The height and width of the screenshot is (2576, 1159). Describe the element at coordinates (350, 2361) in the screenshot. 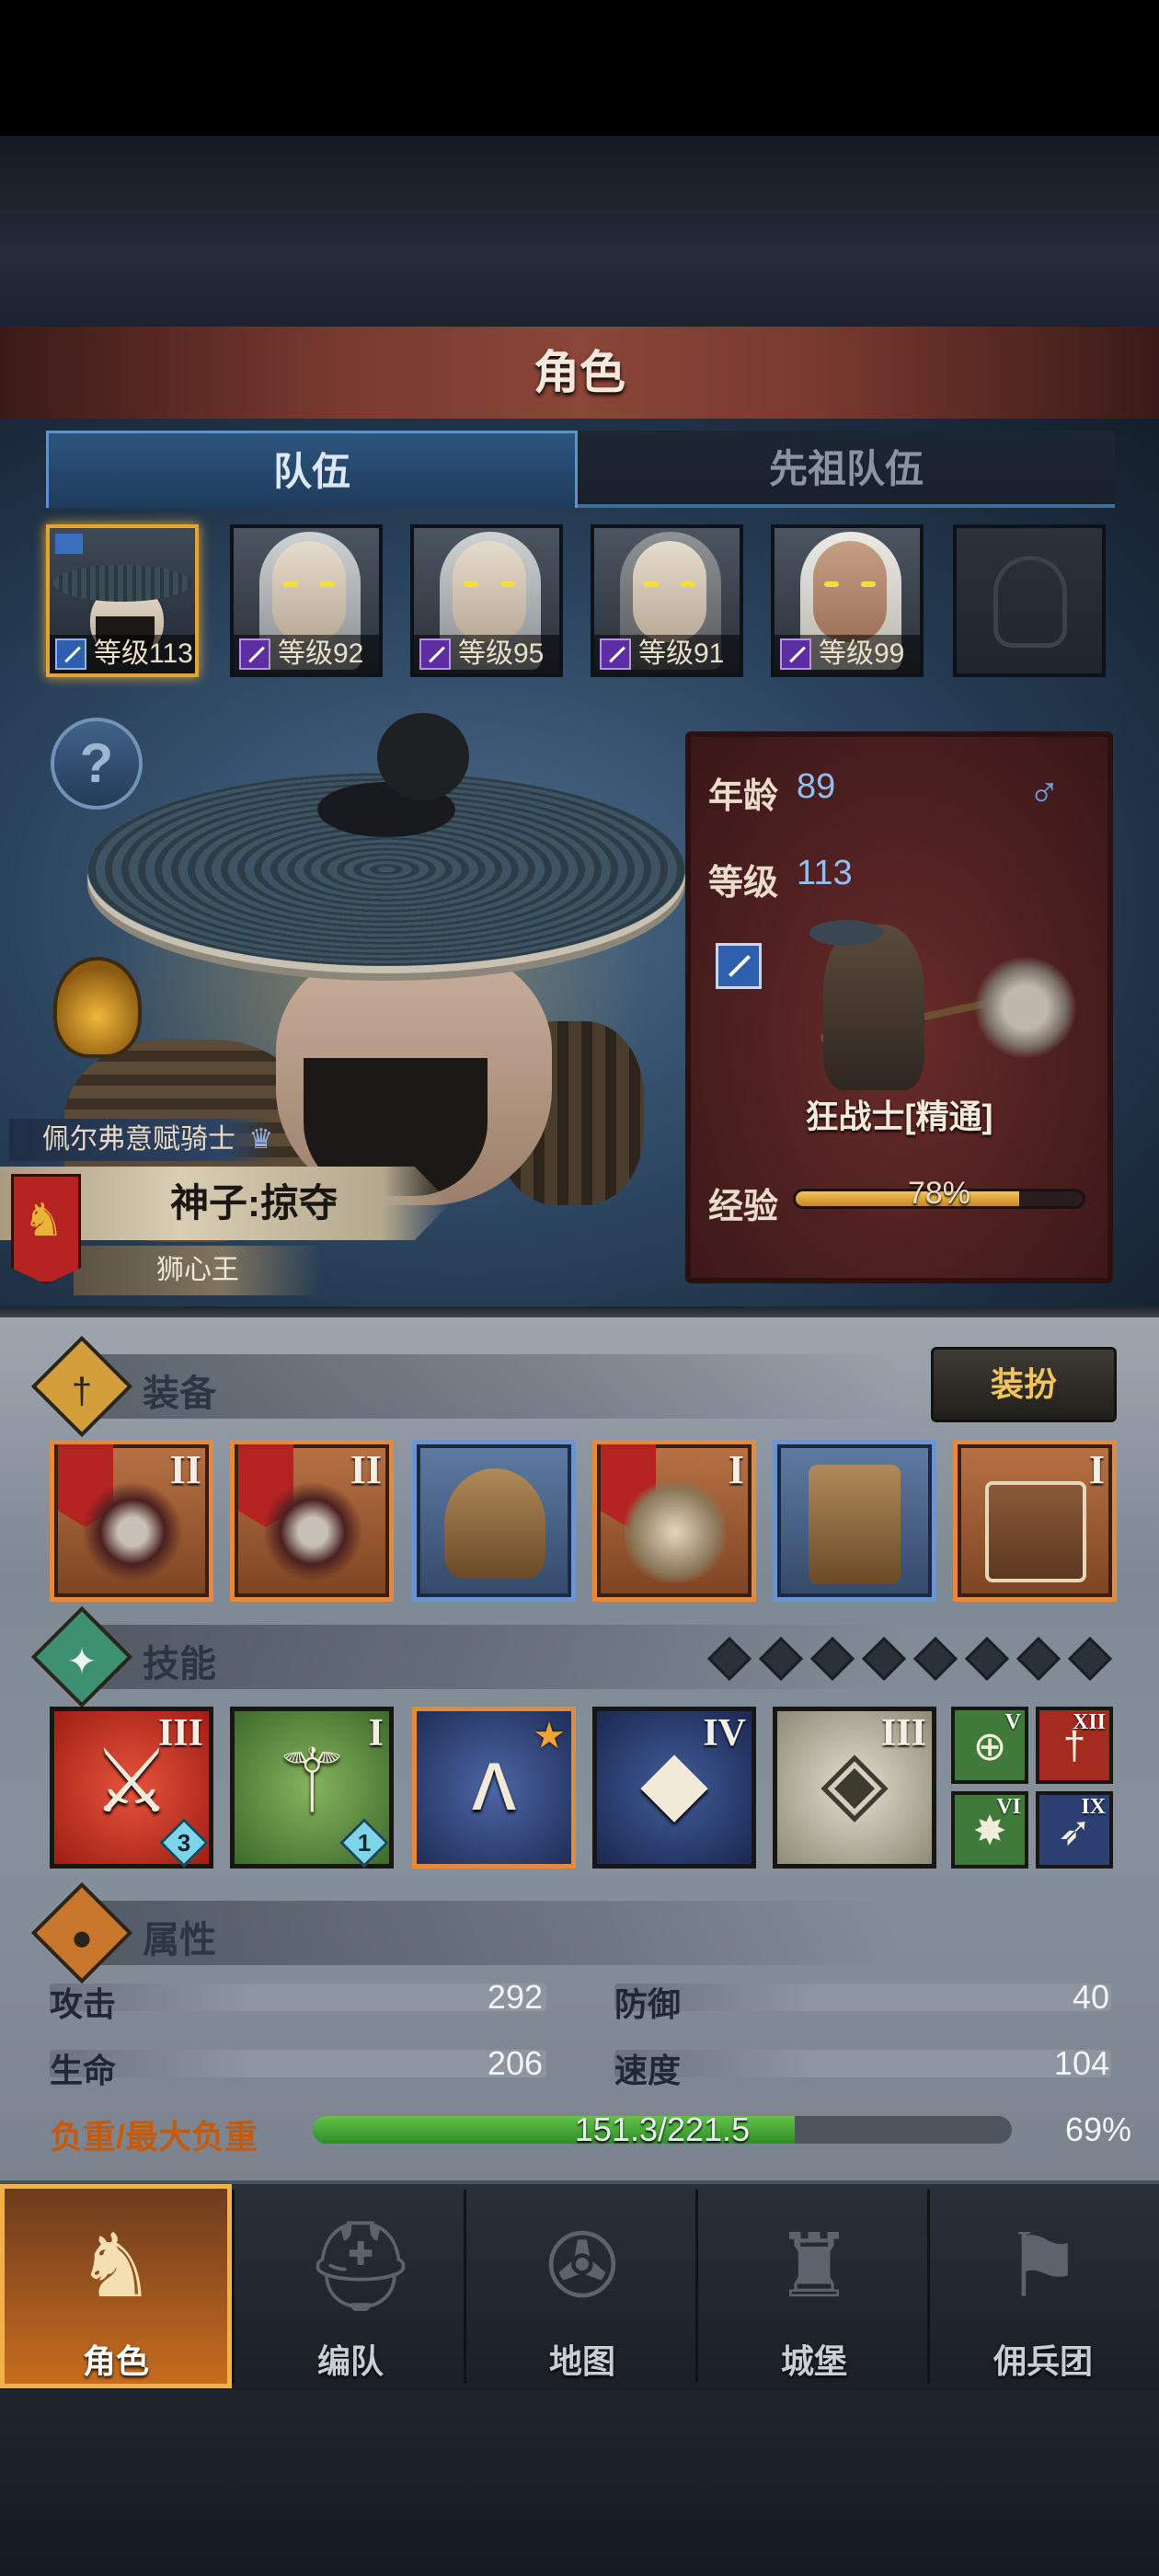

I see `nav-label: 编队` at that location.